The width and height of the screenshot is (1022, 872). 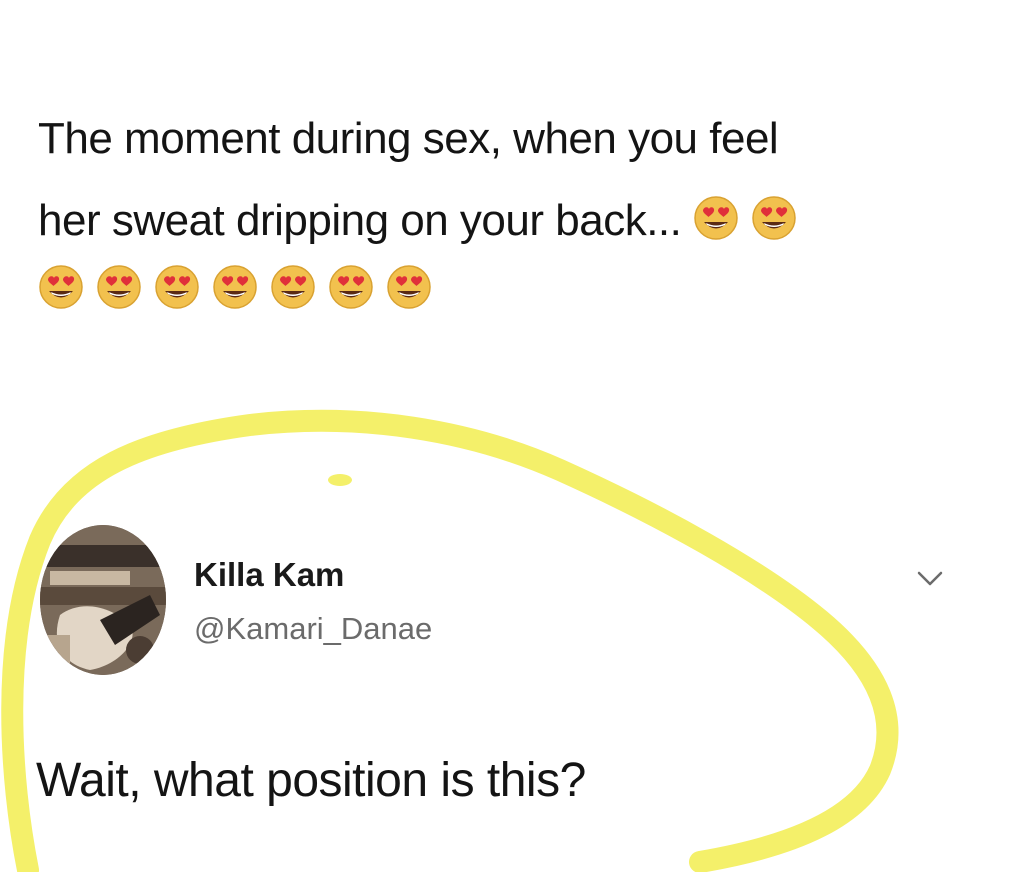 What do you see at coordinates (313, 629) in the screenshot?
I see `username-handle: @Kamari_Danae` at bounding box center [313, 629].